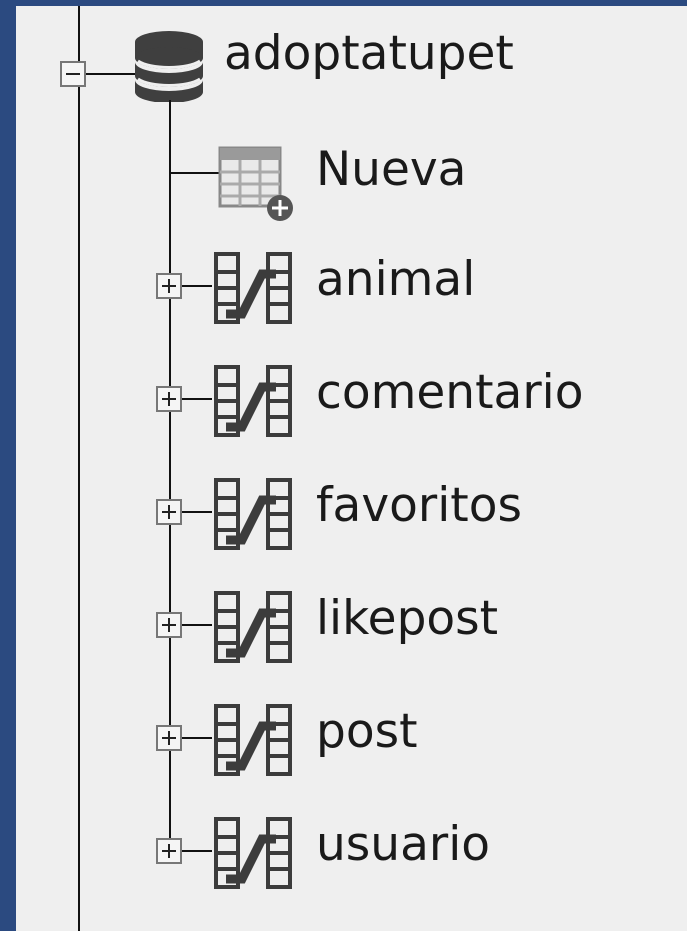  I want to click on new-label: Nueva, so click(391, 169).